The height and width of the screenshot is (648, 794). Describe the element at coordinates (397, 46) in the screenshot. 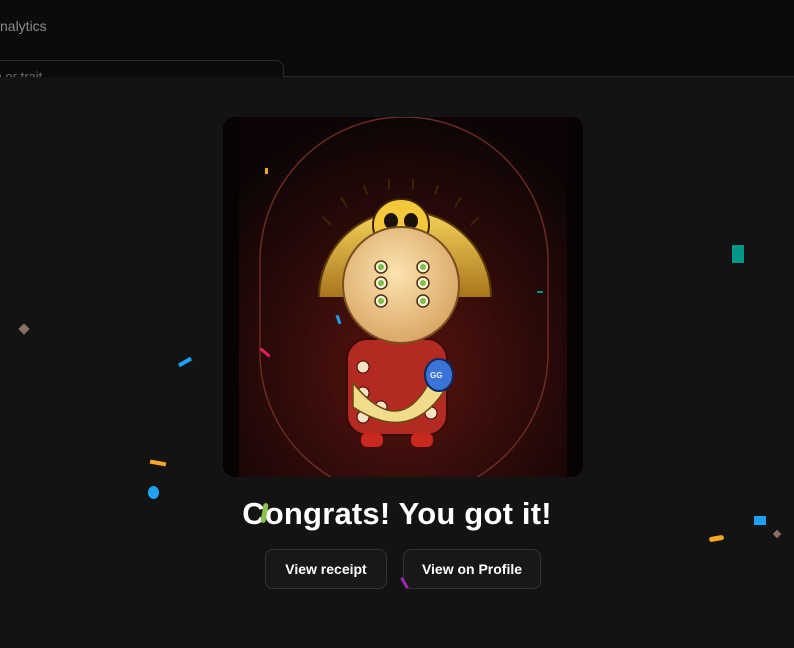

I see `top-nav-bar: nalytics m or trait` at that location.